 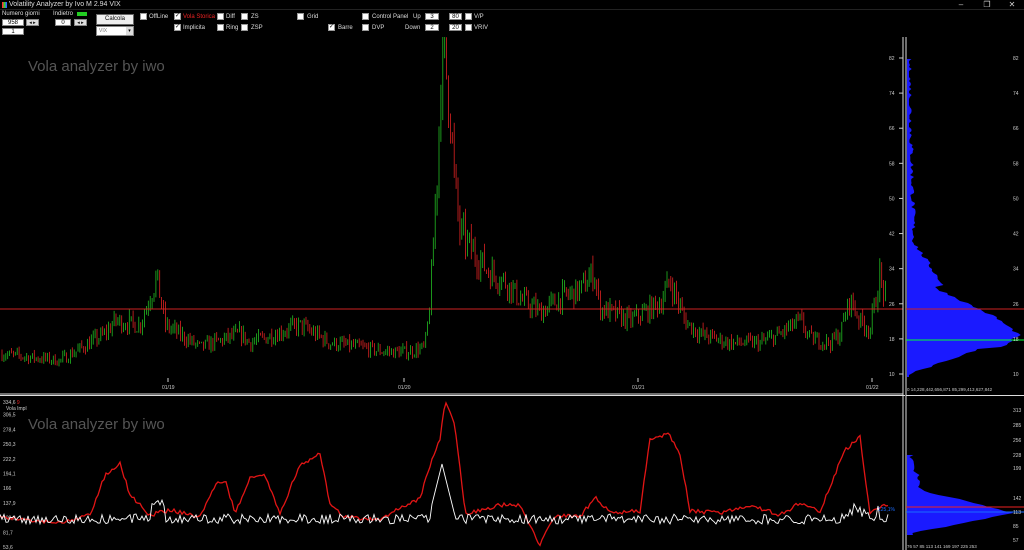 What do you see at coordinates (468, 16) in the screenshot?
I see `vp-checkbox` at bounding box center [468, 16].